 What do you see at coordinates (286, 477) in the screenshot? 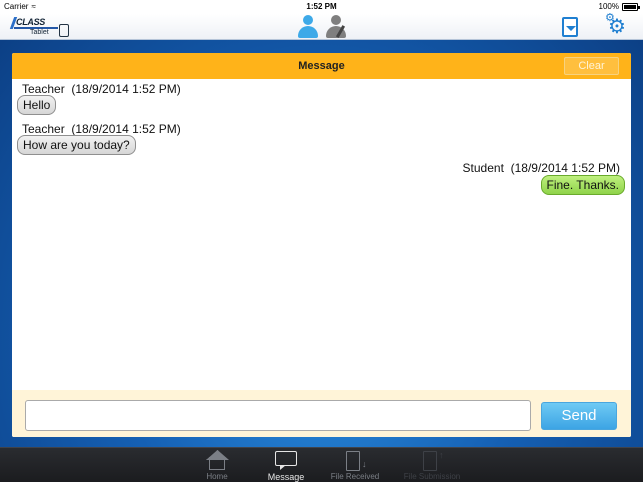
I see `tab-label: Message` at bounding box center [286, 477].